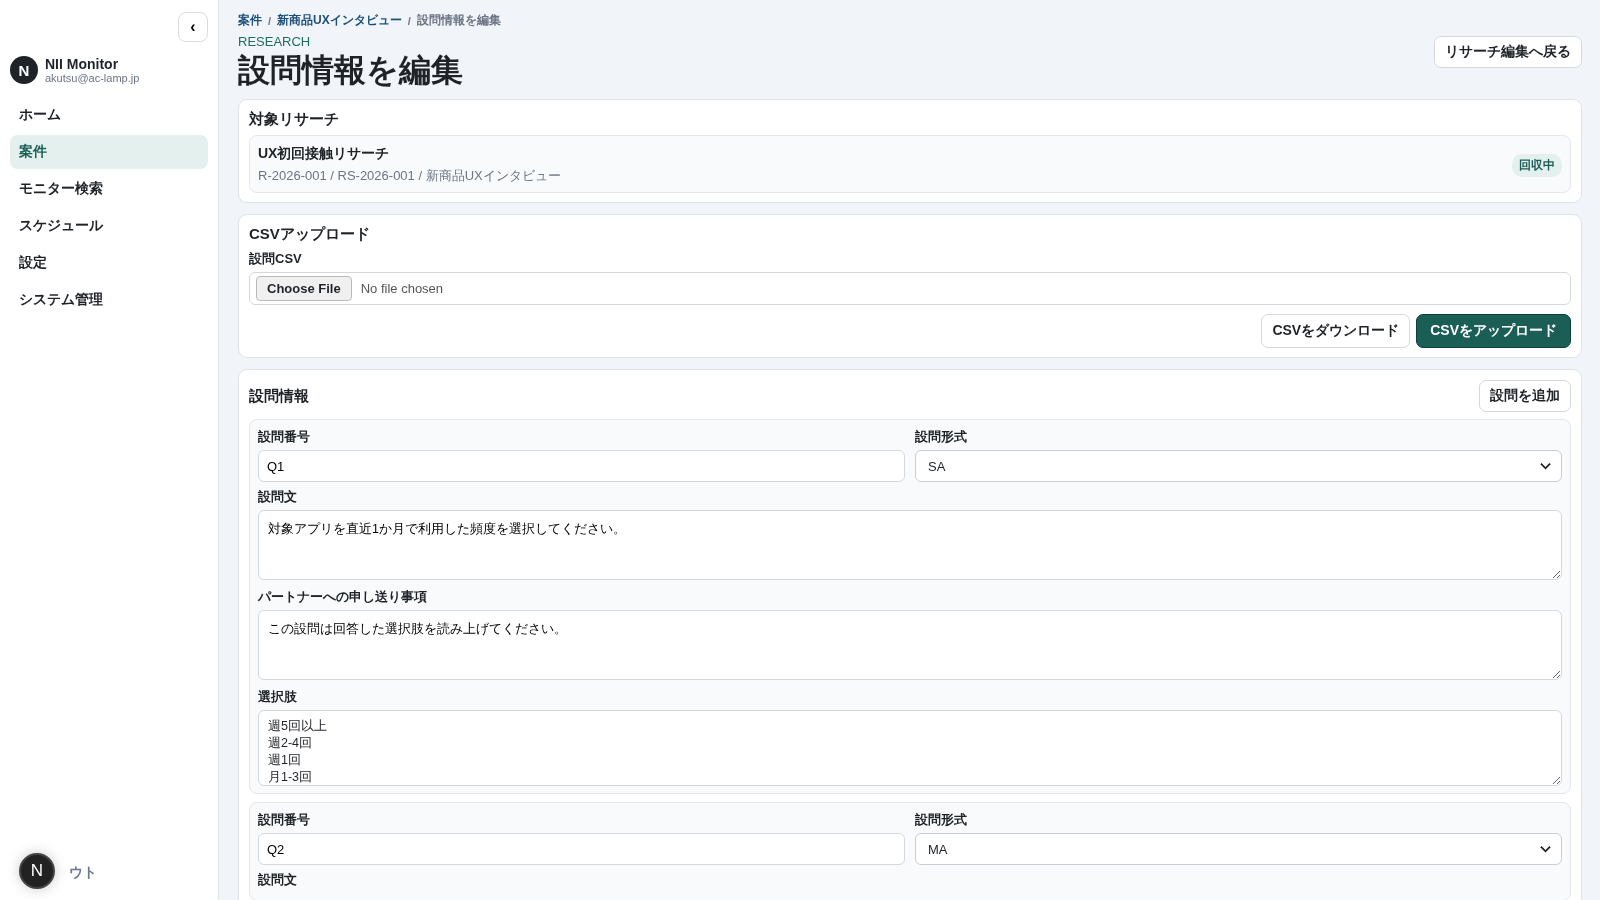  Describe the element at coordinates (1336, 331) in the screenshot. I see `download-button: CSVをダウンロード` at that location.